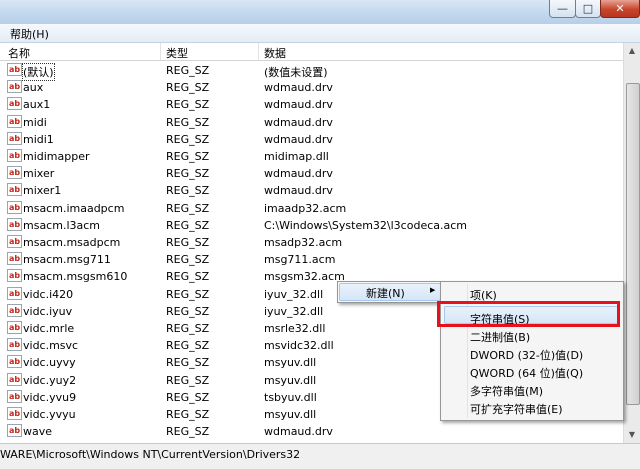 The height and width of the screenshot is (469, 640). I want to click on value-name: mixer, so click(39, 174).